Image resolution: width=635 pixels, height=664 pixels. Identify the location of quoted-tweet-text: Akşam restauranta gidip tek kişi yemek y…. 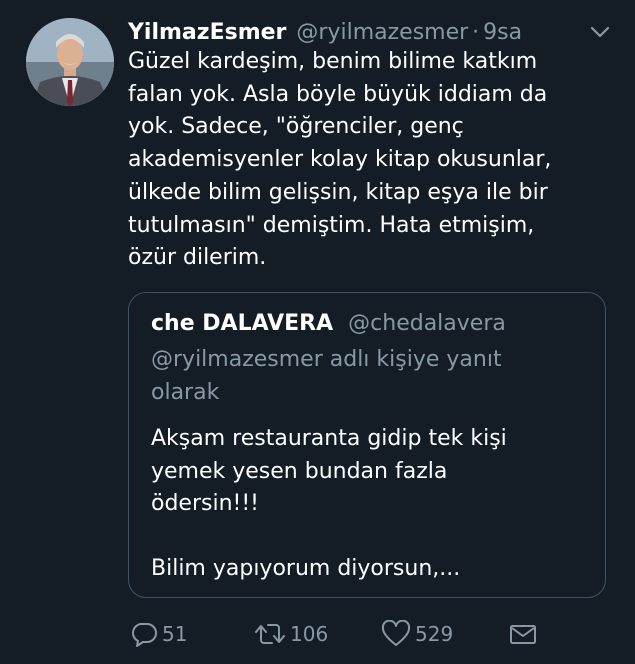
(329, 503).